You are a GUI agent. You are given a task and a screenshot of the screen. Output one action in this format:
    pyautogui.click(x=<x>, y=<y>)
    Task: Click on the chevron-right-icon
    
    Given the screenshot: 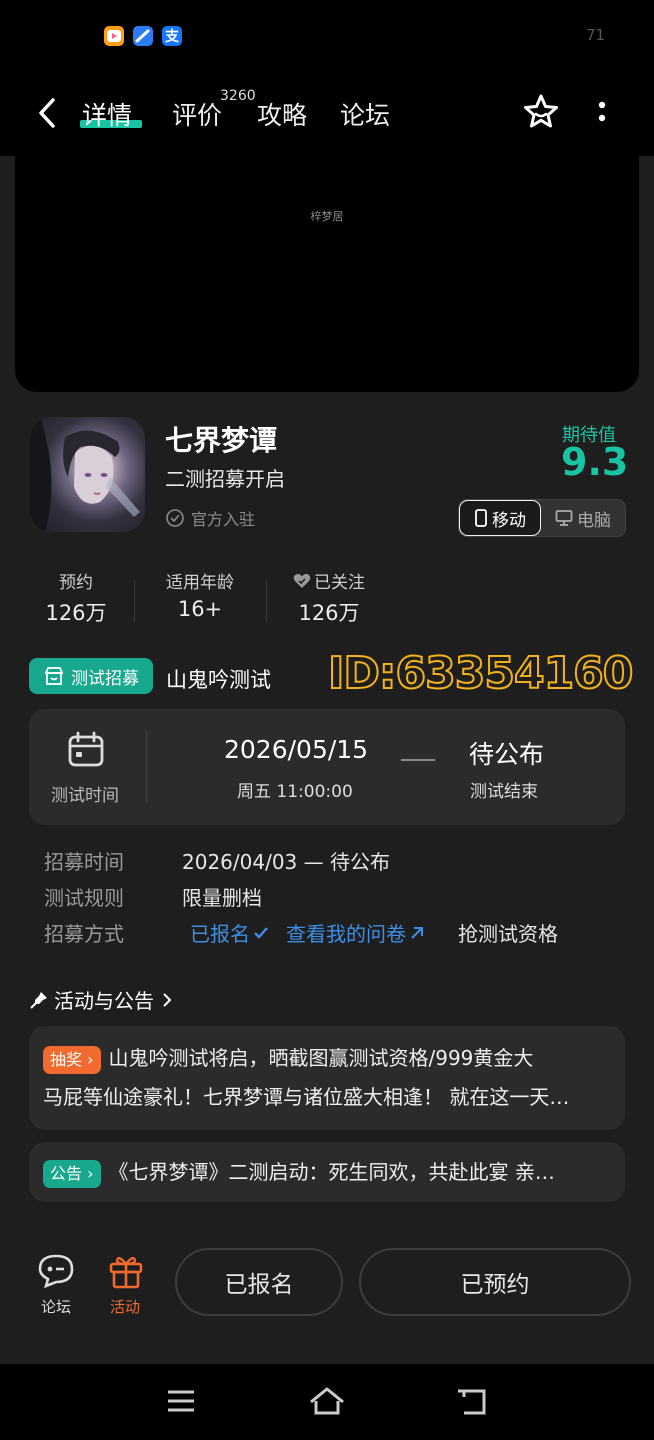 What is the action you would take?
    pyautogui.click(x=167, y=999)
    